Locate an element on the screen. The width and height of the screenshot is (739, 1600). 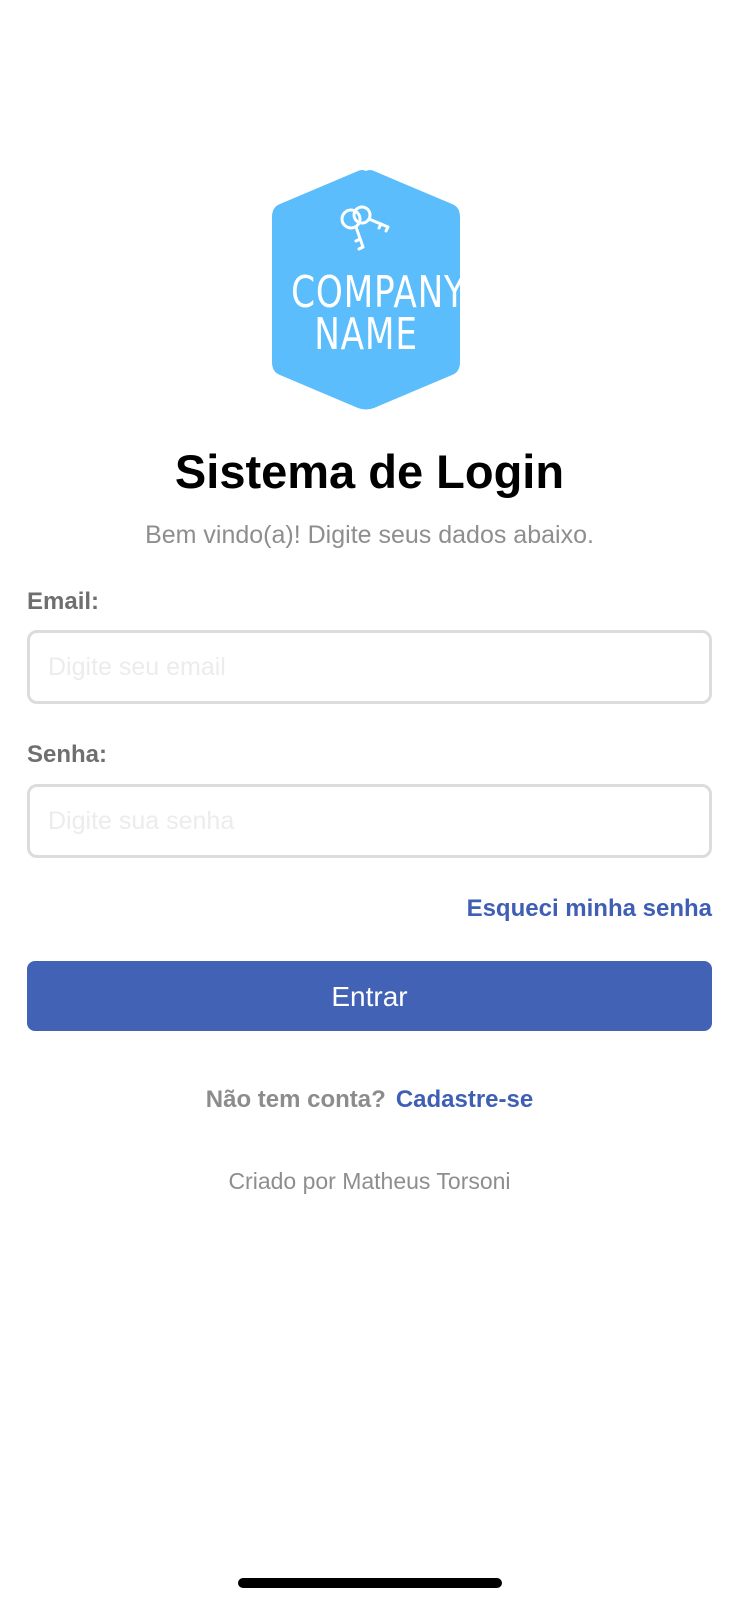
credits-text: Criado por Matheus Torsoni is located at coordinates (369, 1181).